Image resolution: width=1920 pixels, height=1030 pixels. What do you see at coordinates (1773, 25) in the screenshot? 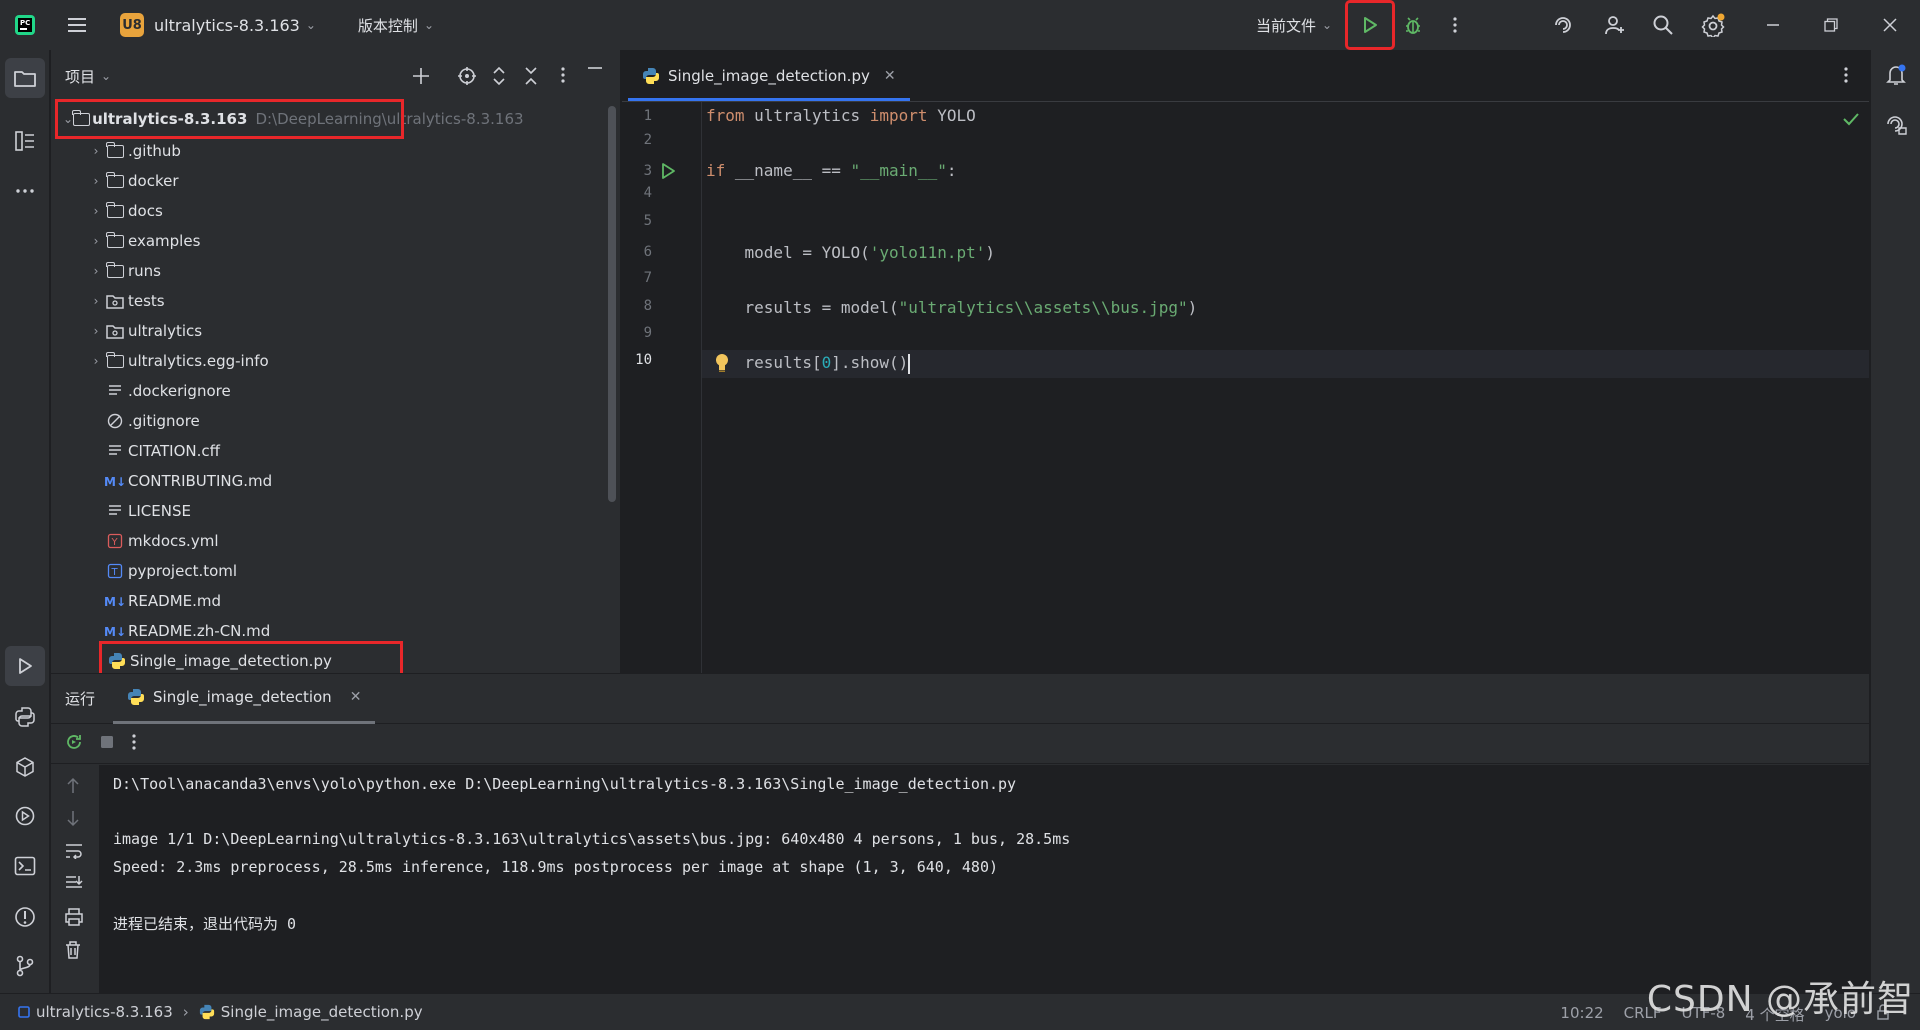
I see `minimize-window-icon` at bounding box center [1773, 25].